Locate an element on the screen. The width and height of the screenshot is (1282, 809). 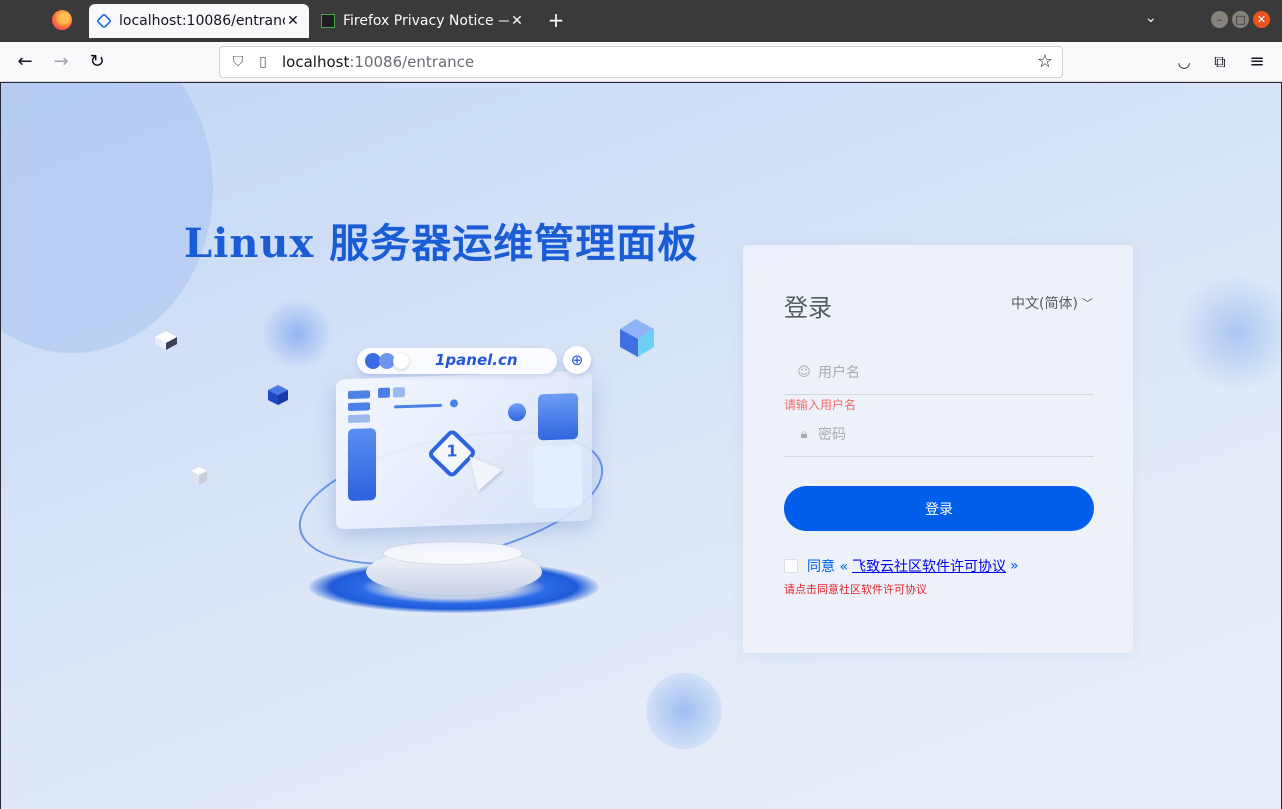
language-label: 中文(简体) is located at coordinates (1044, 304).